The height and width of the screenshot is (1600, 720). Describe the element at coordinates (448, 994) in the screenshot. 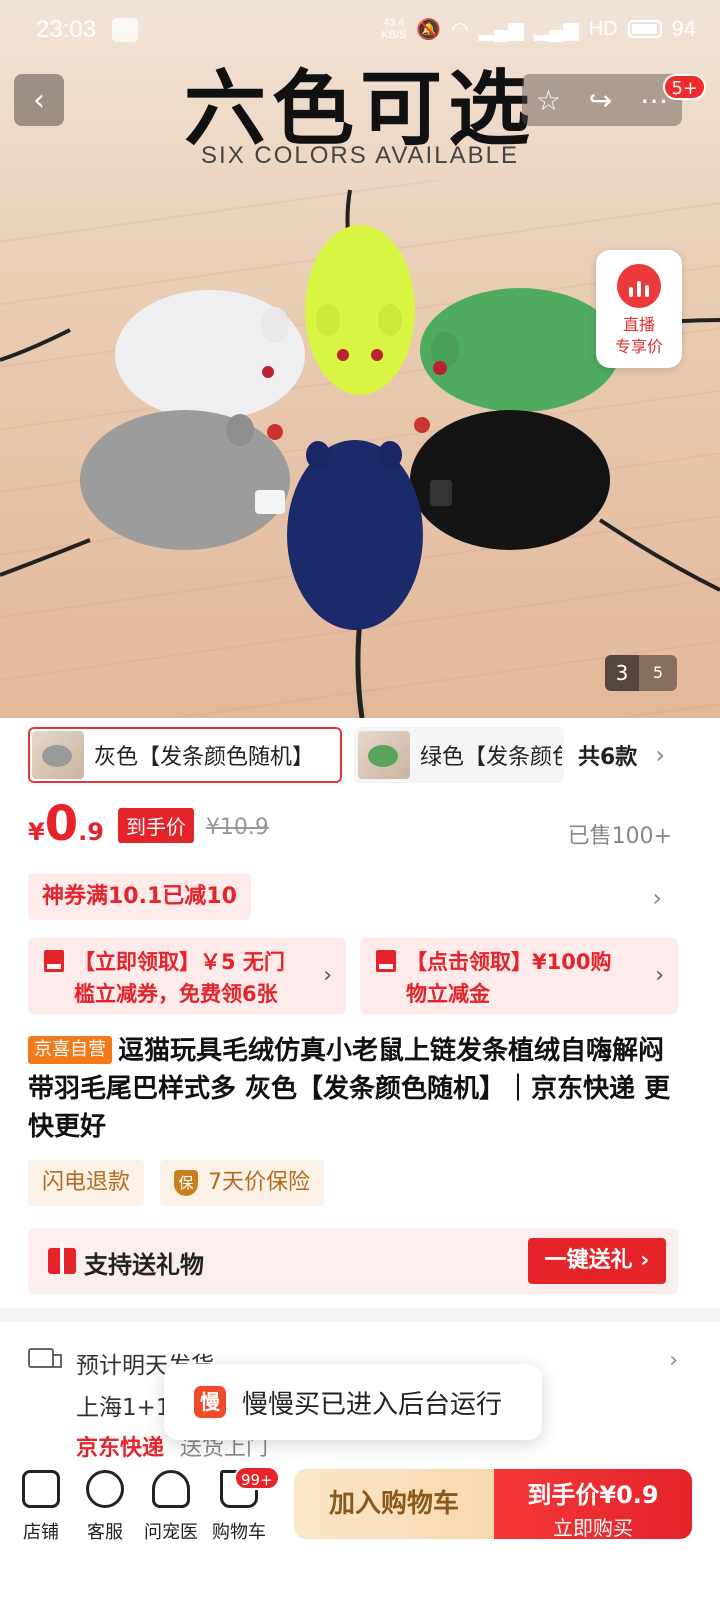

I see `promo-line2: 物立减金` at that location.